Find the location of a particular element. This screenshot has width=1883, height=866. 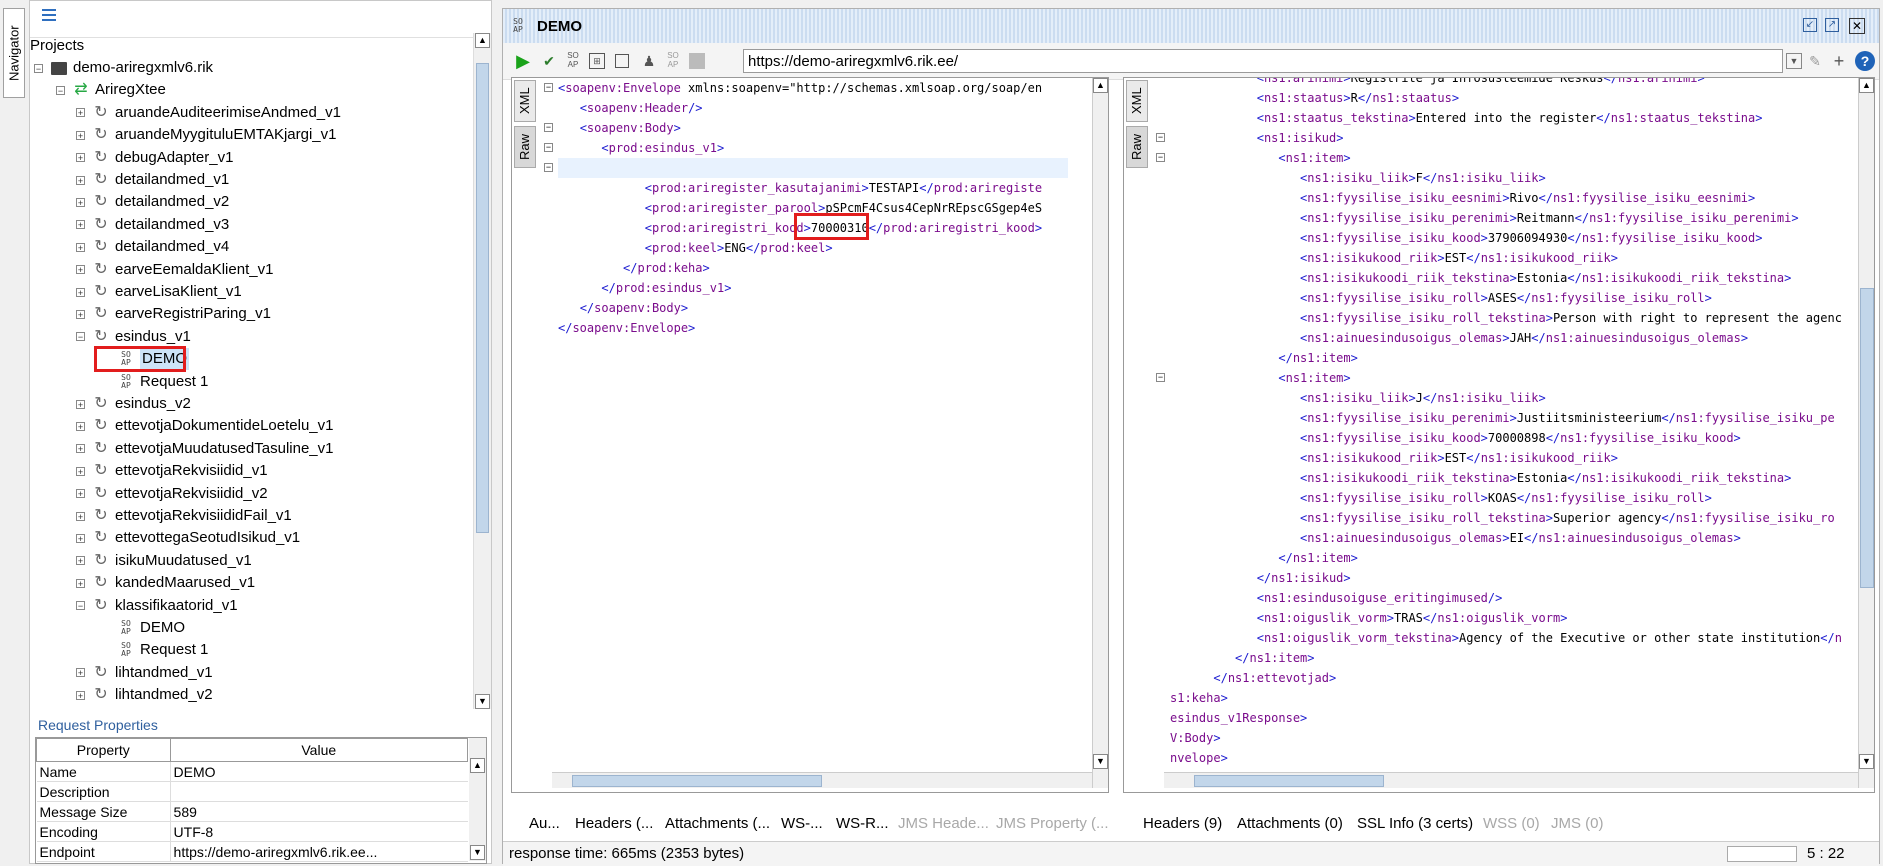

req-hscroll-thumb is located at coordinates (697, 781).